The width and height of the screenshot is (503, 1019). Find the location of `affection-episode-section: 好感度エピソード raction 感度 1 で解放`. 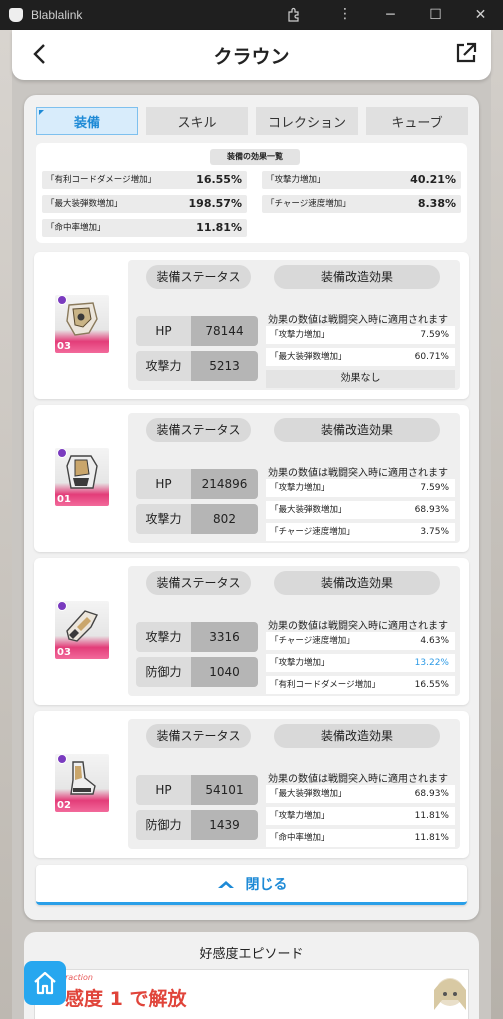

affection-episode-section: 好感度エピソード raction 感度 1 で解放 is located at coordinates (251, 975).